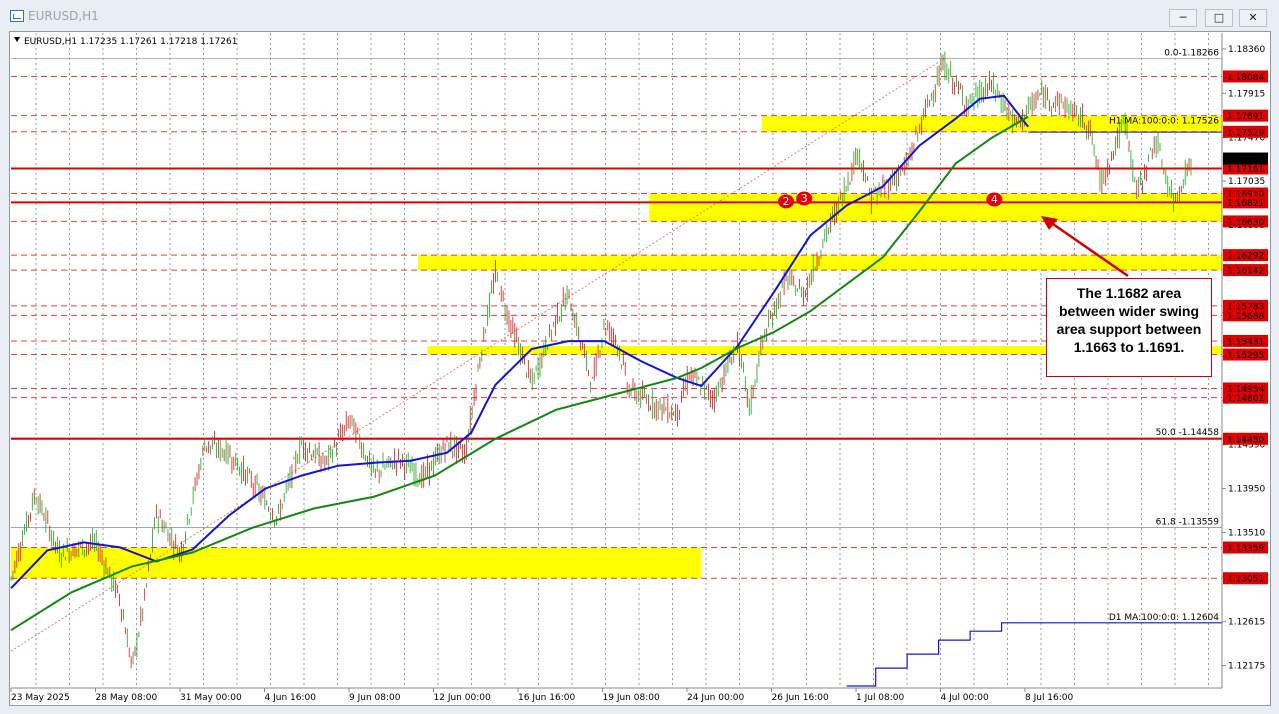  Describe the element at coordinates (375, 698) in the screenshot. I see `time-axis-label: 9 Jun 08:00` at that location.